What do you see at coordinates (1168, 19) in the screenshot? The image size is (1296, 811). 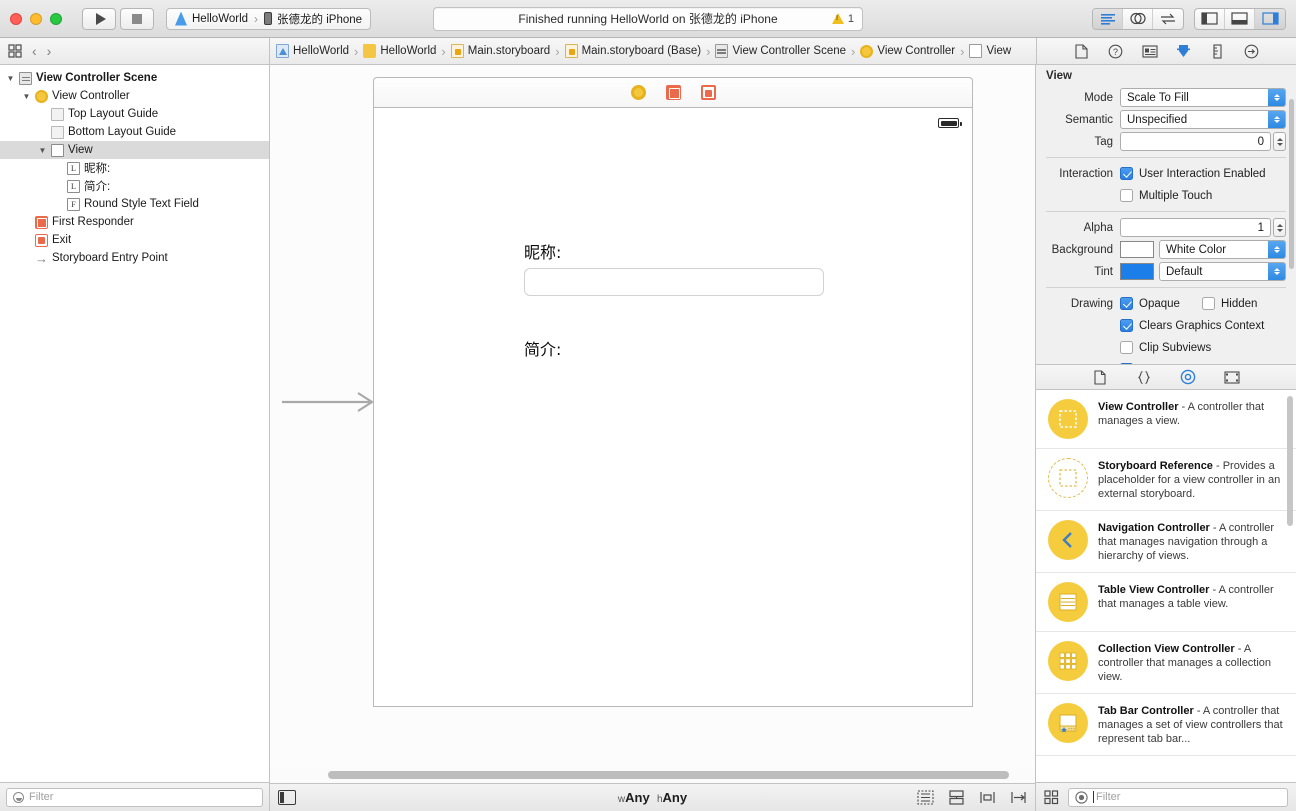 I see `version-editor-button` at bounding box center [1168, 19].